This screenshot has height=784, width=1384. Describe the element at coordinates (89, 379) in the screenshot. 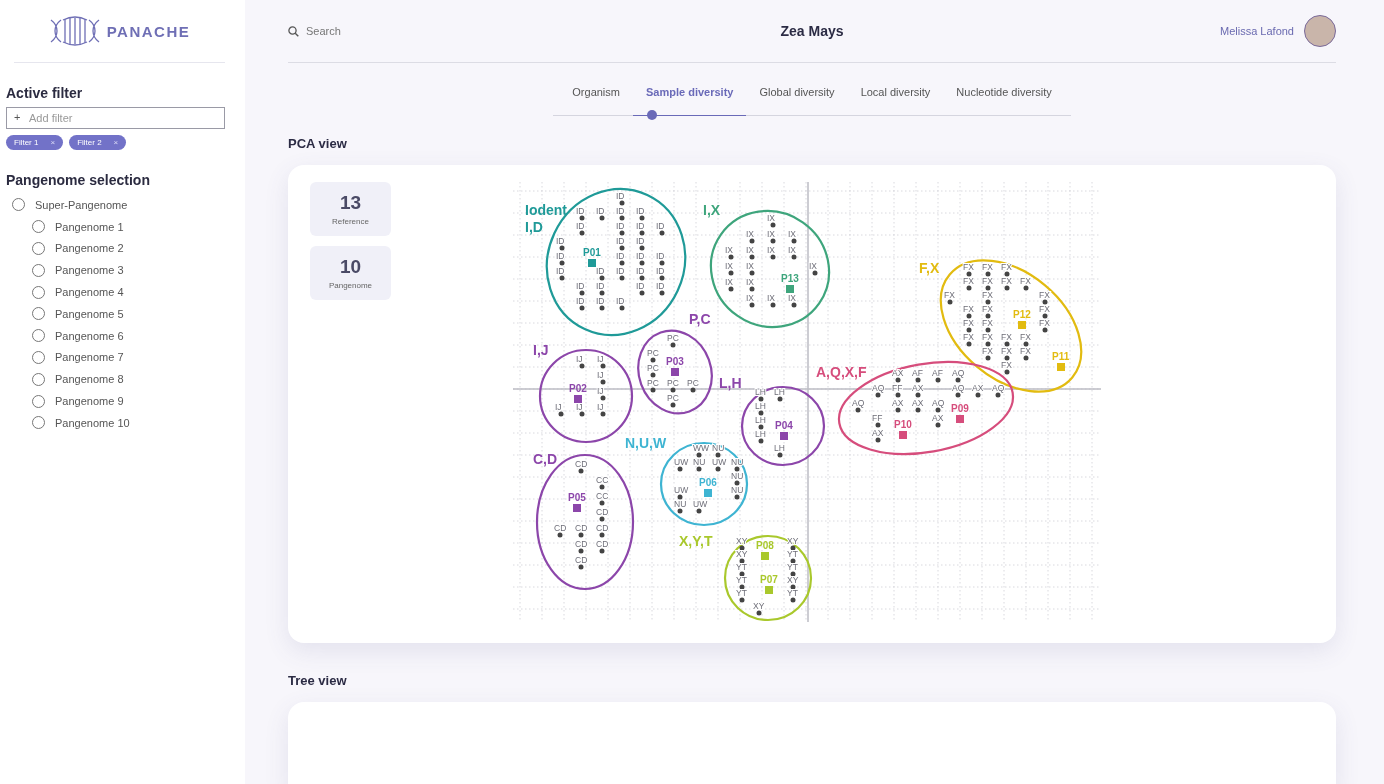

I see `pangenome-label: Pangenome 8` at that location.